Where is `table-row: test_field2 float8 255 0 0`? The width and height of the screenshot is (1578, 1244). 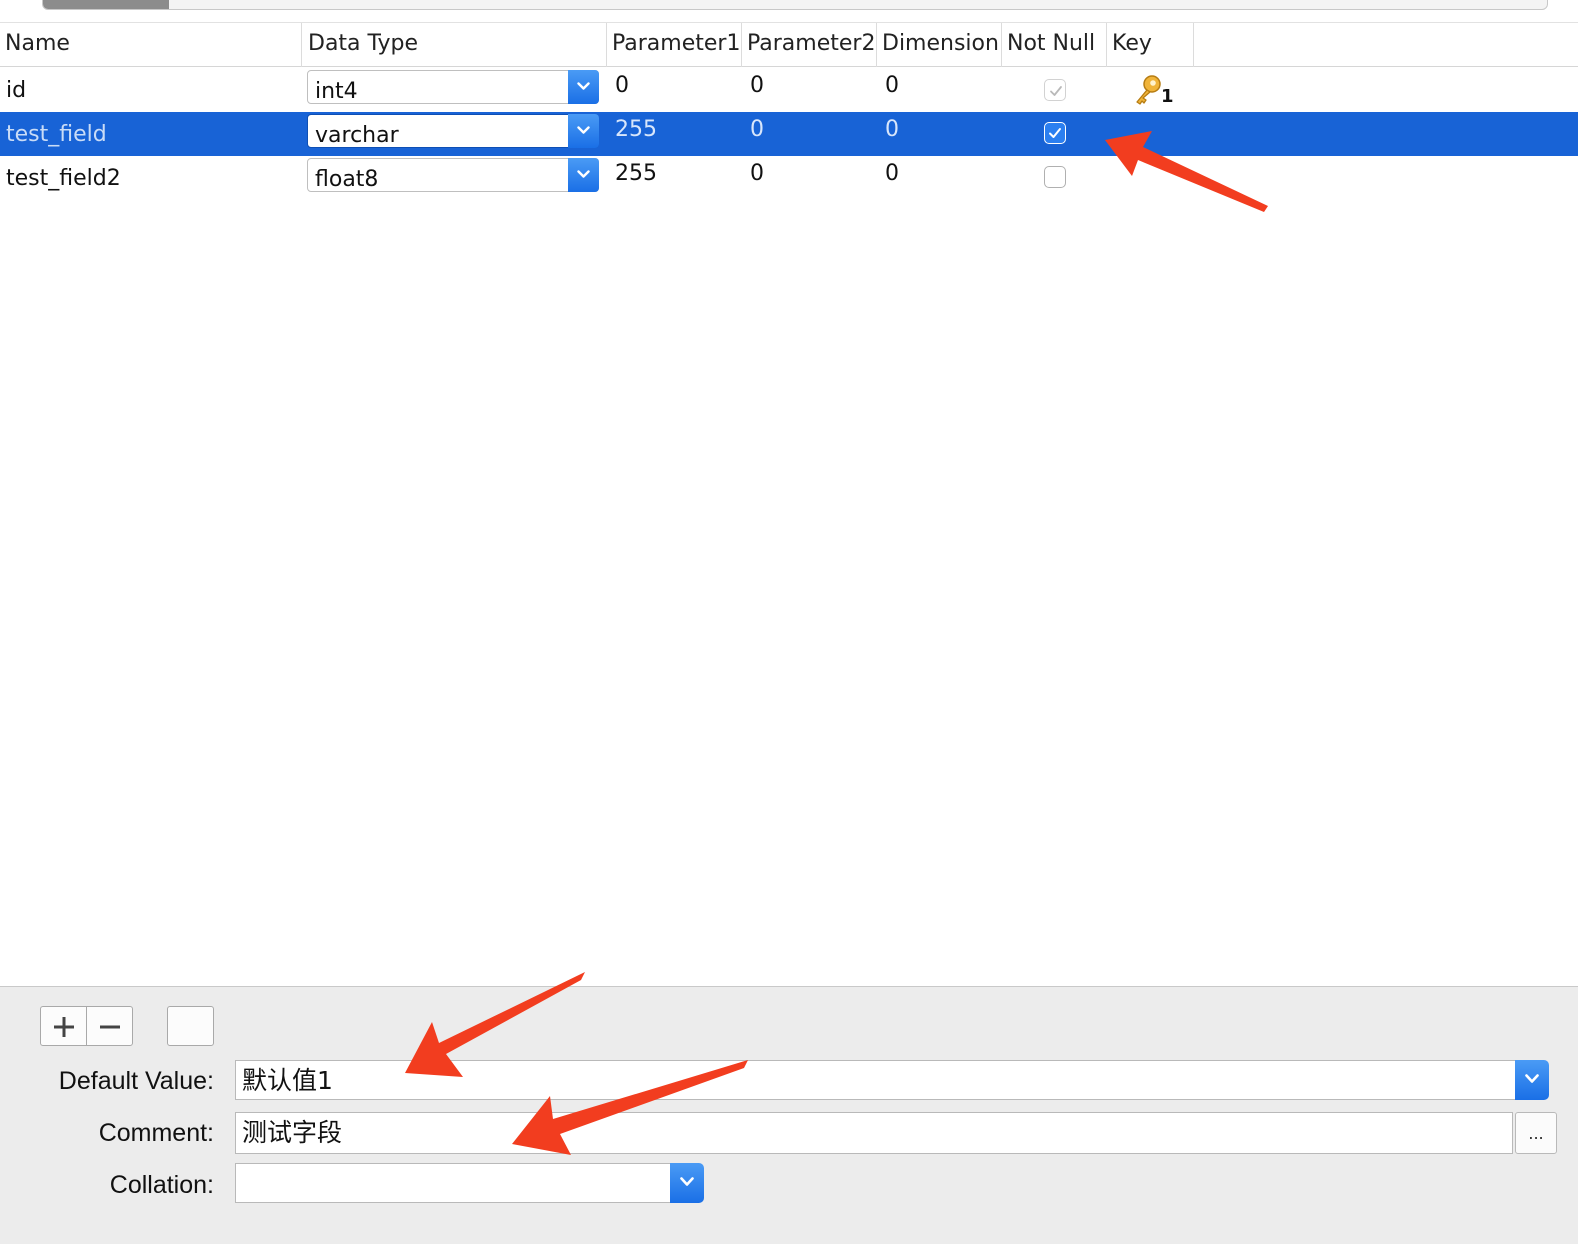
table-row: test_field2 float8 255 0 0 is located at coordinates (789, 178).